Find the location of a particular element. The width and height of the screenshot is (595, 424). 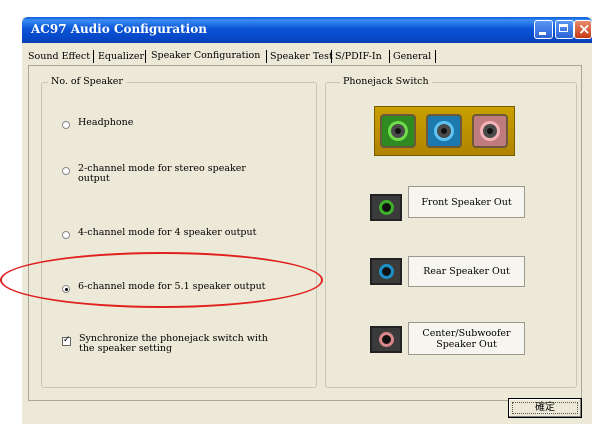

sync-phonejack-checkbox is located at coordinates (66, 340).